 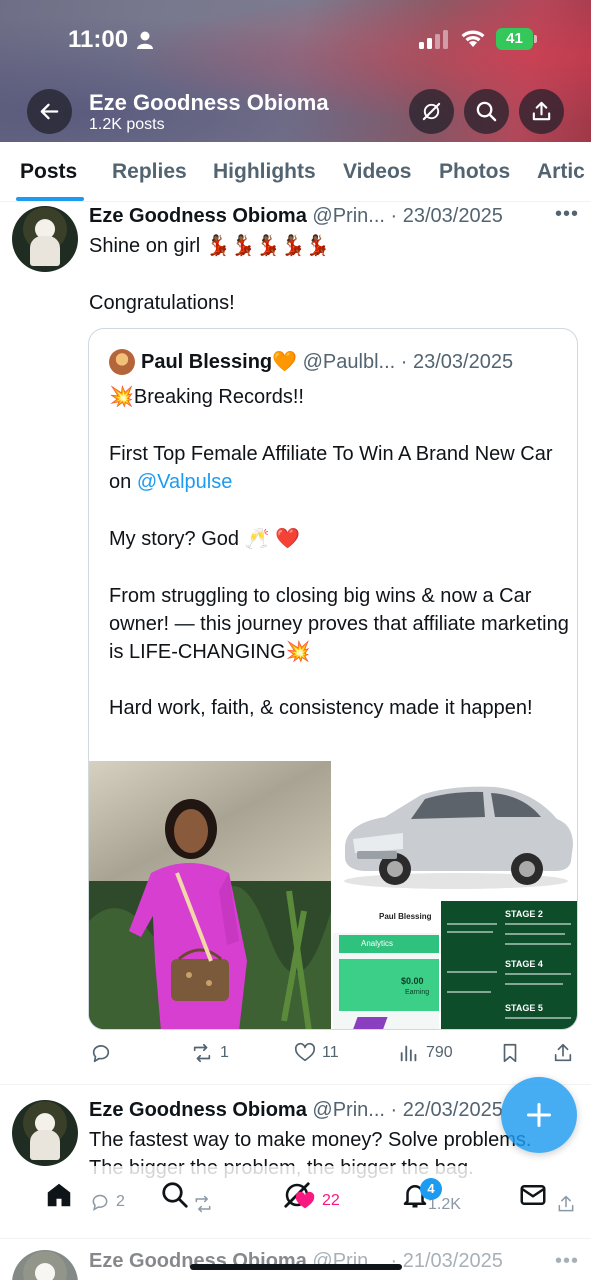 I want to click on photo-woman, so click(x=210, y=895).